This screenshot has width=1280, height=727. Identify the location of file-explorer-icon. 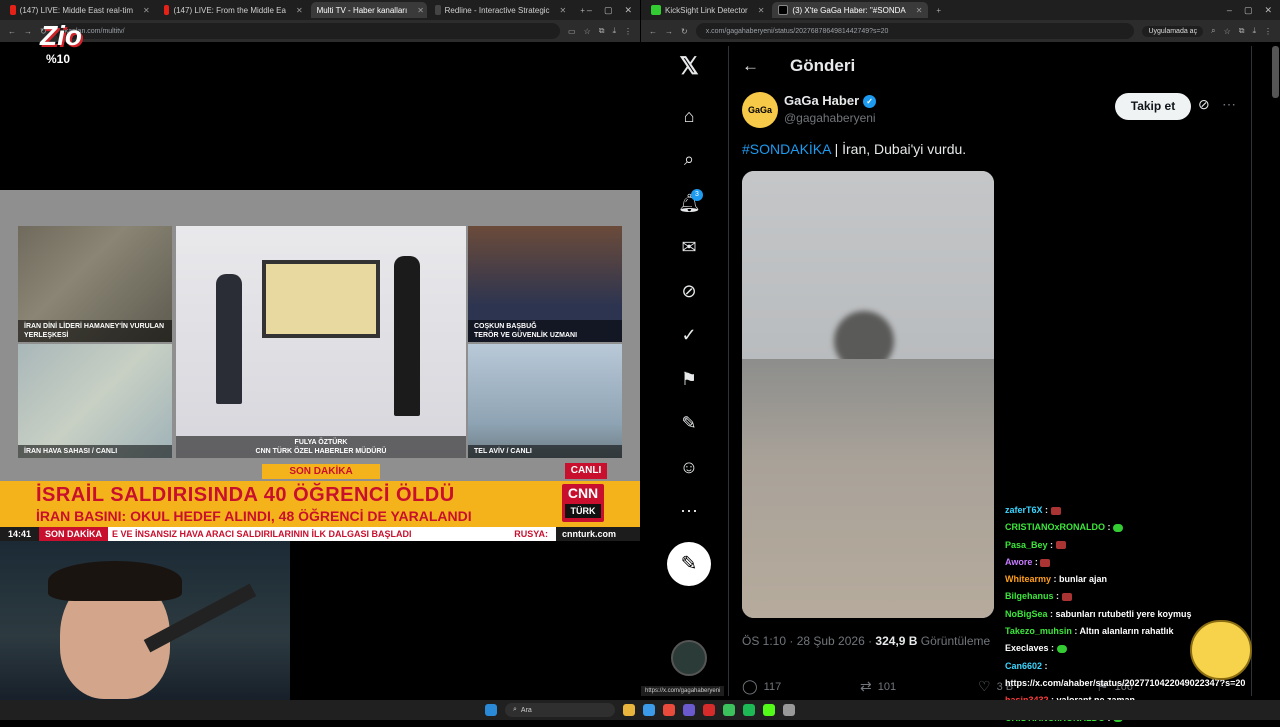
(629, 710).